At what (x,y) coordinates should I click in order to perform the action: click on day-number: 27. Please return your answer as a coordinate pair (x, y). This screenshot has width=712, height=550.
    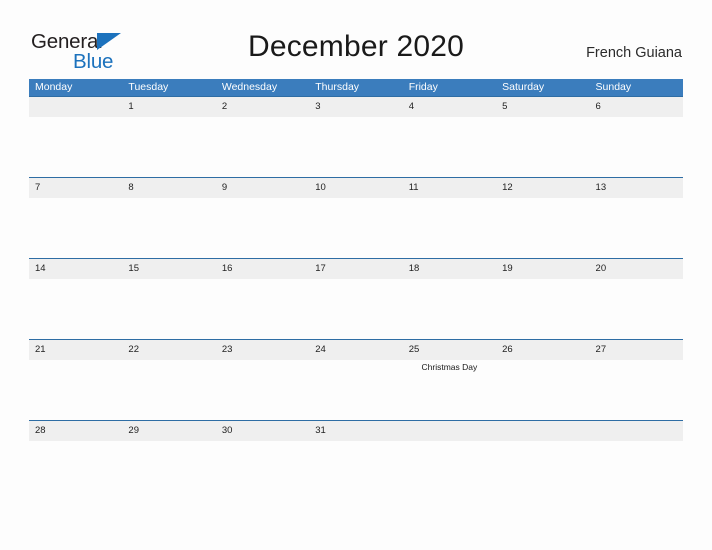
    Looking at the image, I should click on (636, 350).